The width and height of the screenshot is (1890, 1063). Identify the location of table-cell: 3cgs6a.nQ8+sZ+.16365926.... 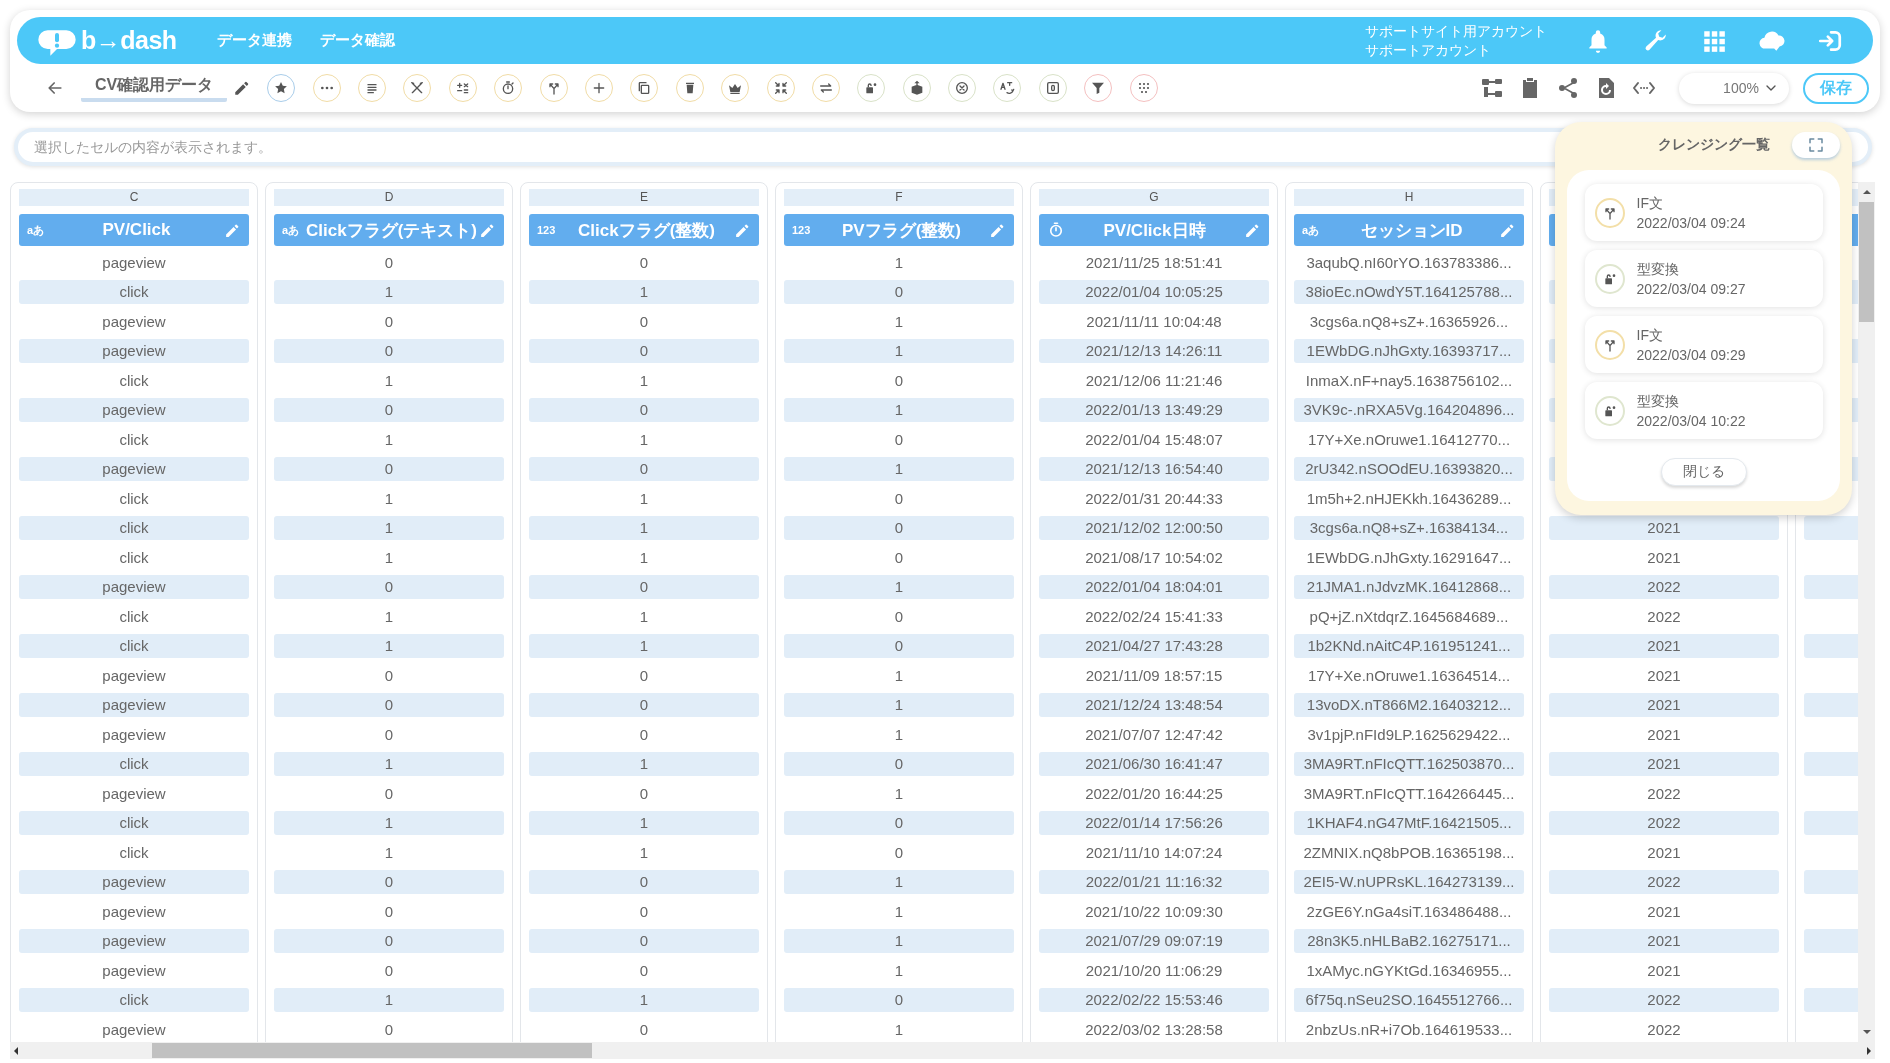
(1409, 321).